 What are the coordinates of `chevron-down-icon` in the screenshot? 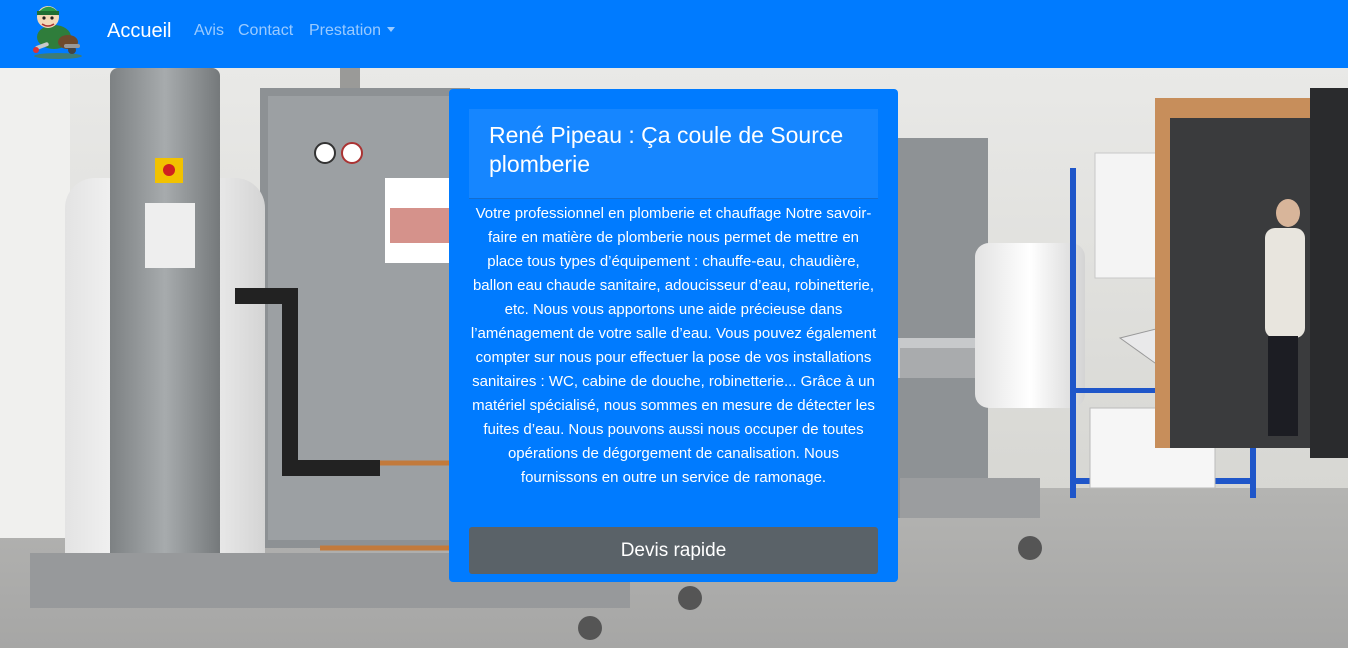 It's located at (391, 29).